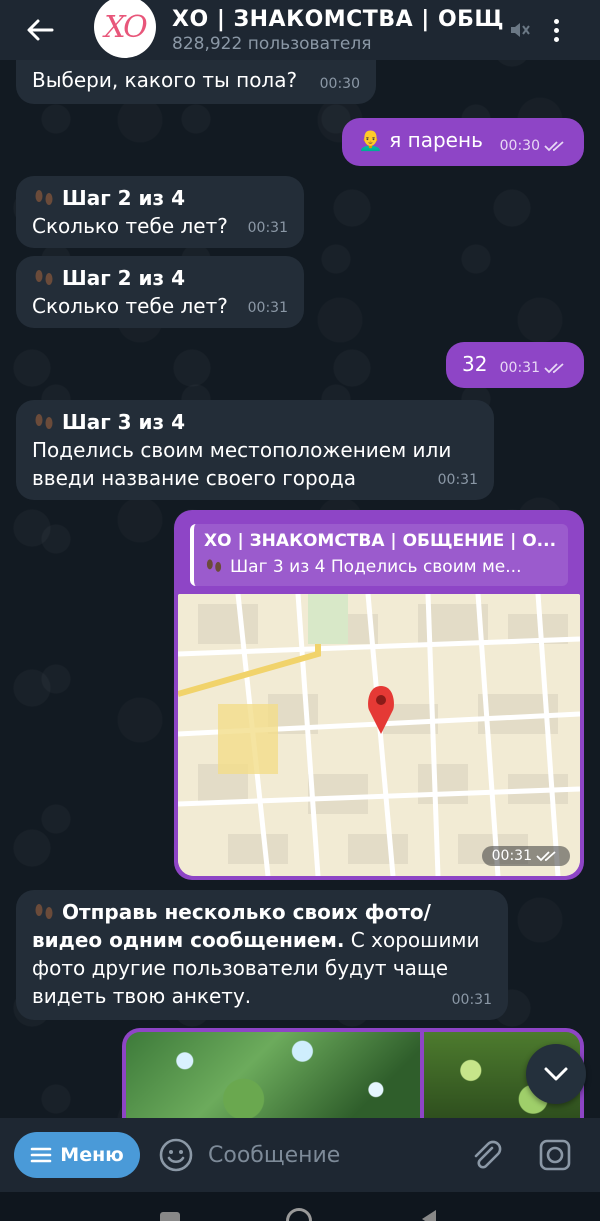  What do you see at coordinates (370, 140) in the screenshot?
I see `emoji-man: 👨‍🦲` at bounding box center [370, 140].